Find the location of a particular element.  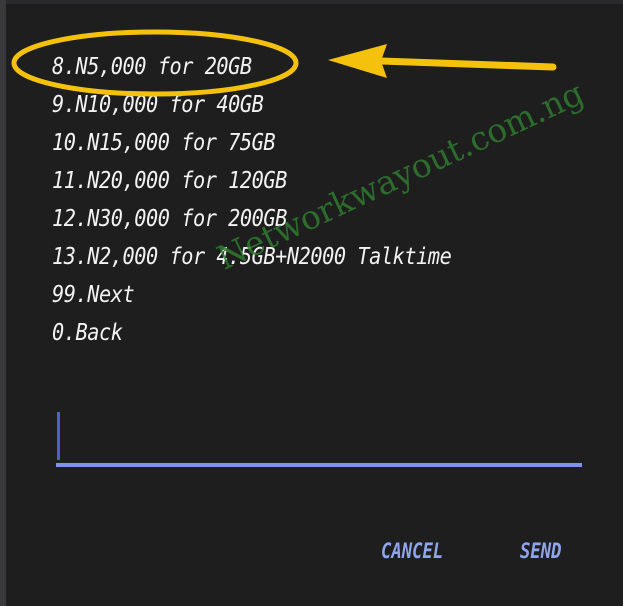

menu-item-8: 8.N5,000 for 20GB is located at coordinates (152, 67).